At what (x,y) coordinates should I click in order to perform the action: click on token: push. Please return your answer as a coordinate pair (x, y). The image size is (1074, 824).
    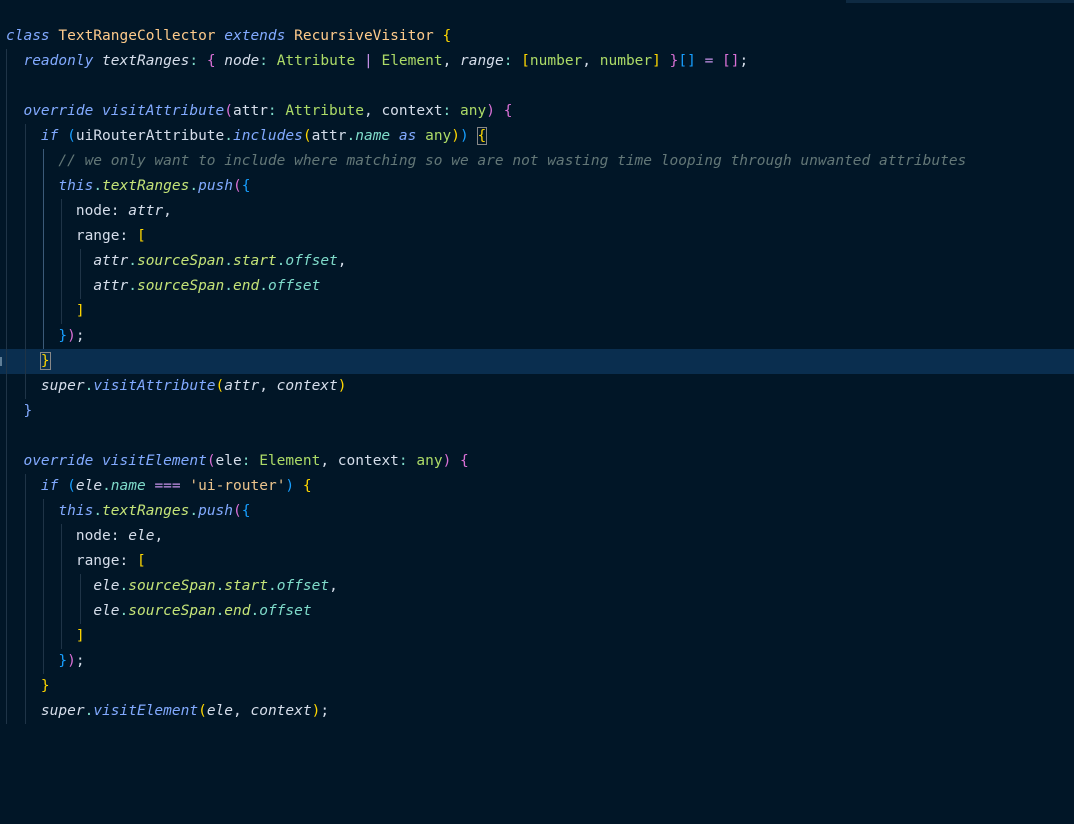
    Looking at the image, I should click on (216, 511).